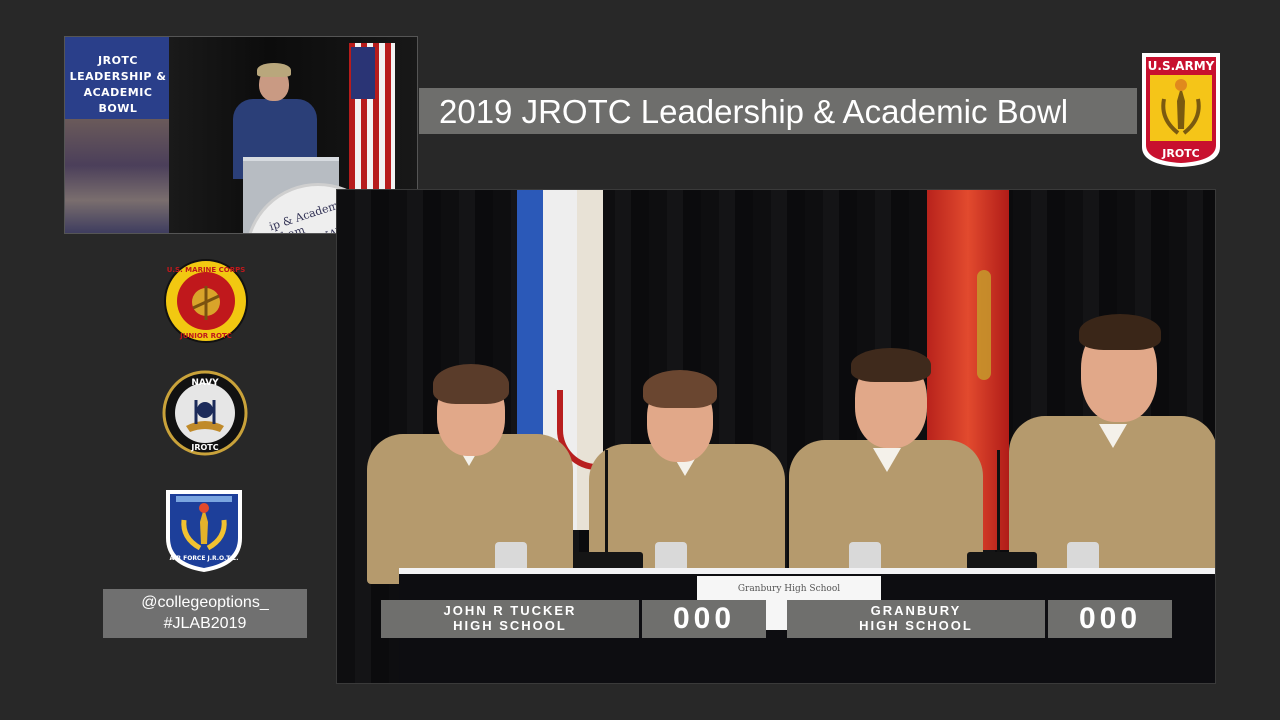 This screenshot has height=720, width=1280. I want to click on air-force-jrotc-emblem-icon: AIR FORCE J.R.O.T.C., so click(204, 531).